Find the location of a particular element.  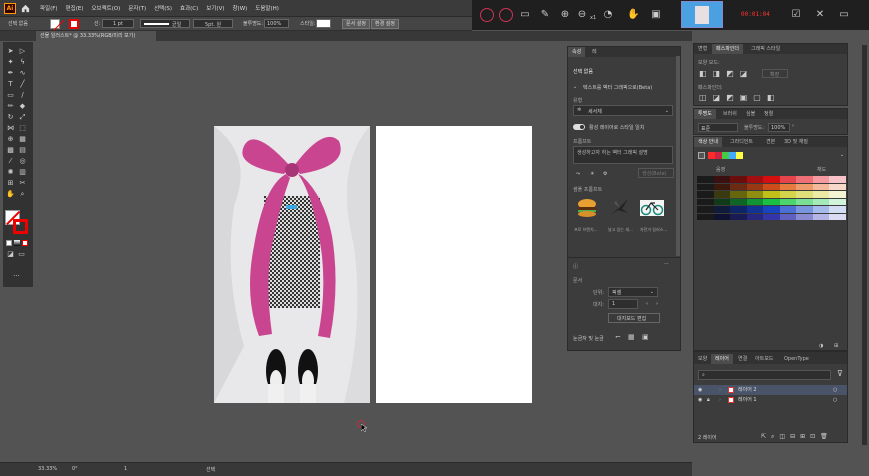

guides-icon: ▣ is located at coordinates (645, 337).